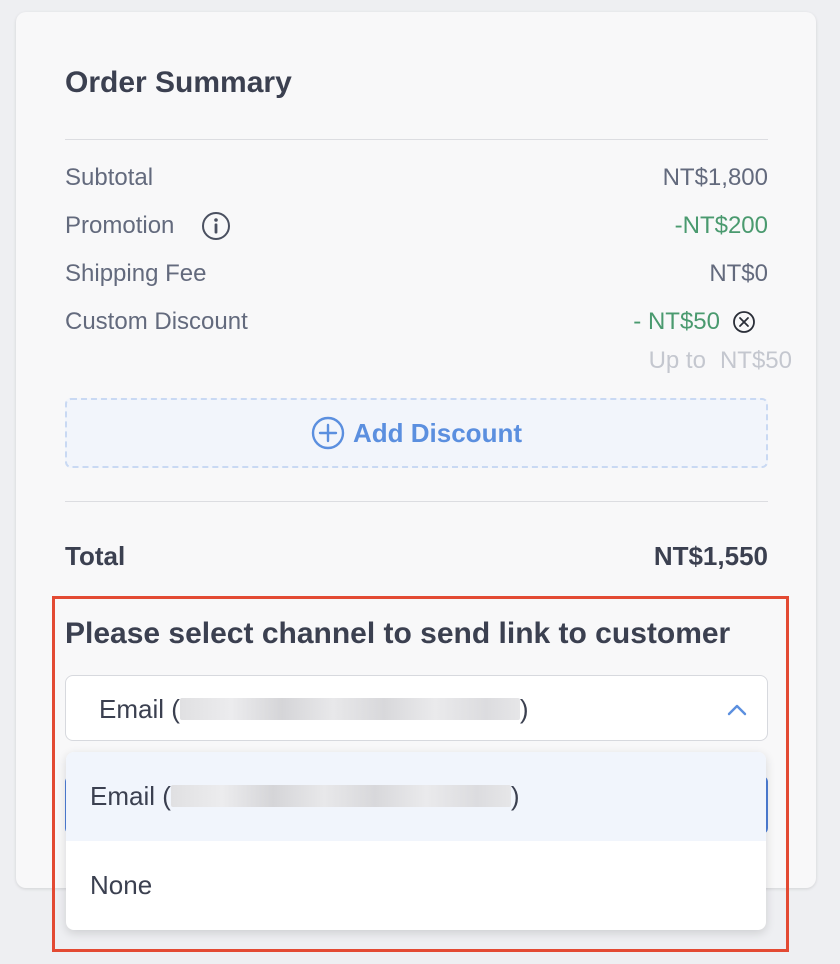 The image size is (840, 964). What do you see at coordinates (437, 432) in the screenshot?
I see `add-discount-label: Add Discount` at bounding box center [437, 432].